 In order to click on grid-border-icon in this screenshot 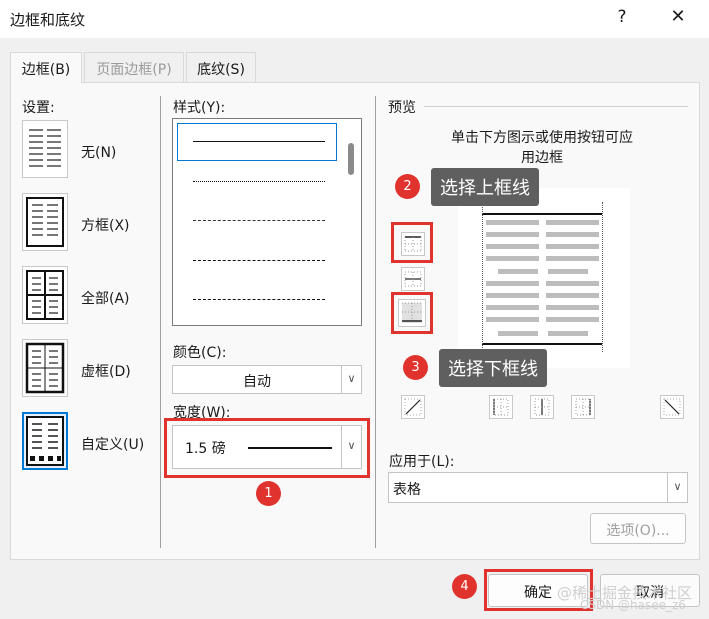, I will do `click(45, 368)`.